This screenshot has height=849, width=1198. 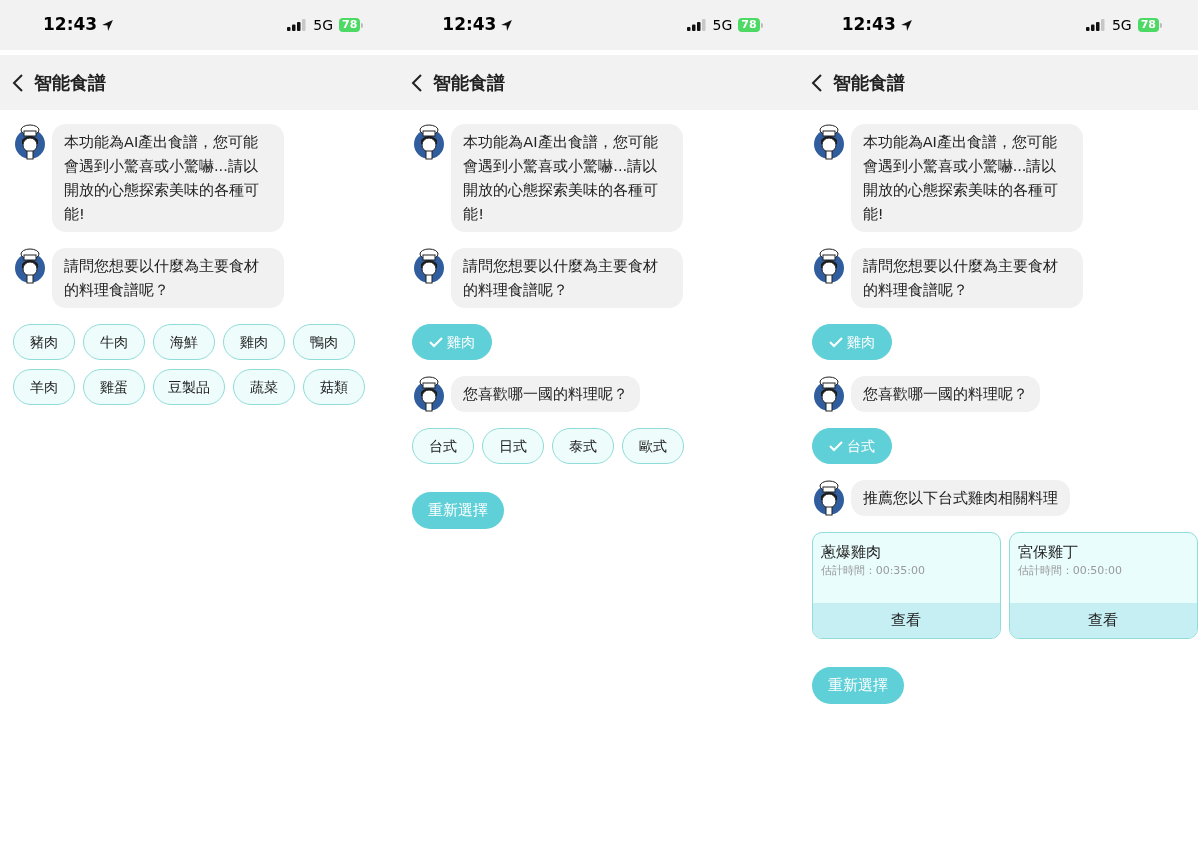 What do you see at coordinates (1048, 552) in the screenshot?
I see `recipe-name: 宮保雞丁` at bounding box center [1048, 552].